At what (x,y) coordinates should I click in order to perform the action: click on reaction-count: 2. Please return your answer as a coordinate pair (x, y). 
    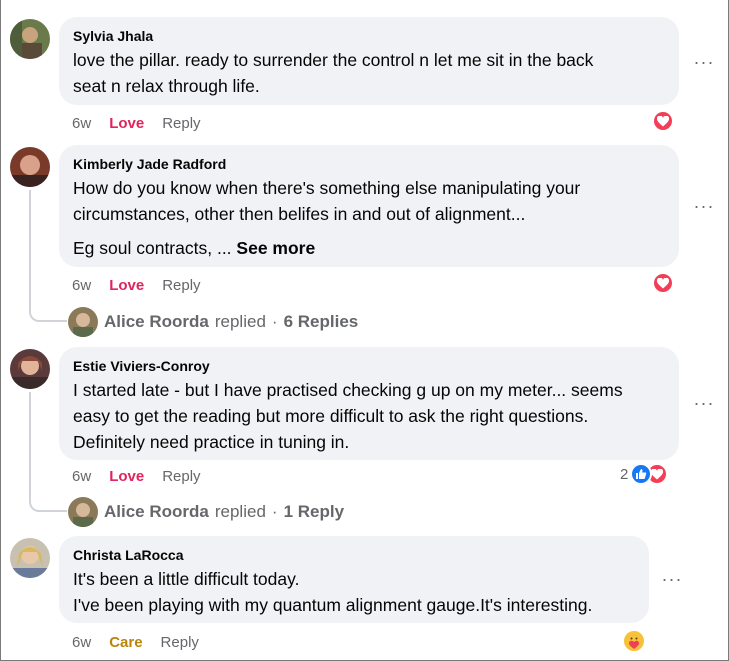
    Looking at the image, I should click on (624, 474).